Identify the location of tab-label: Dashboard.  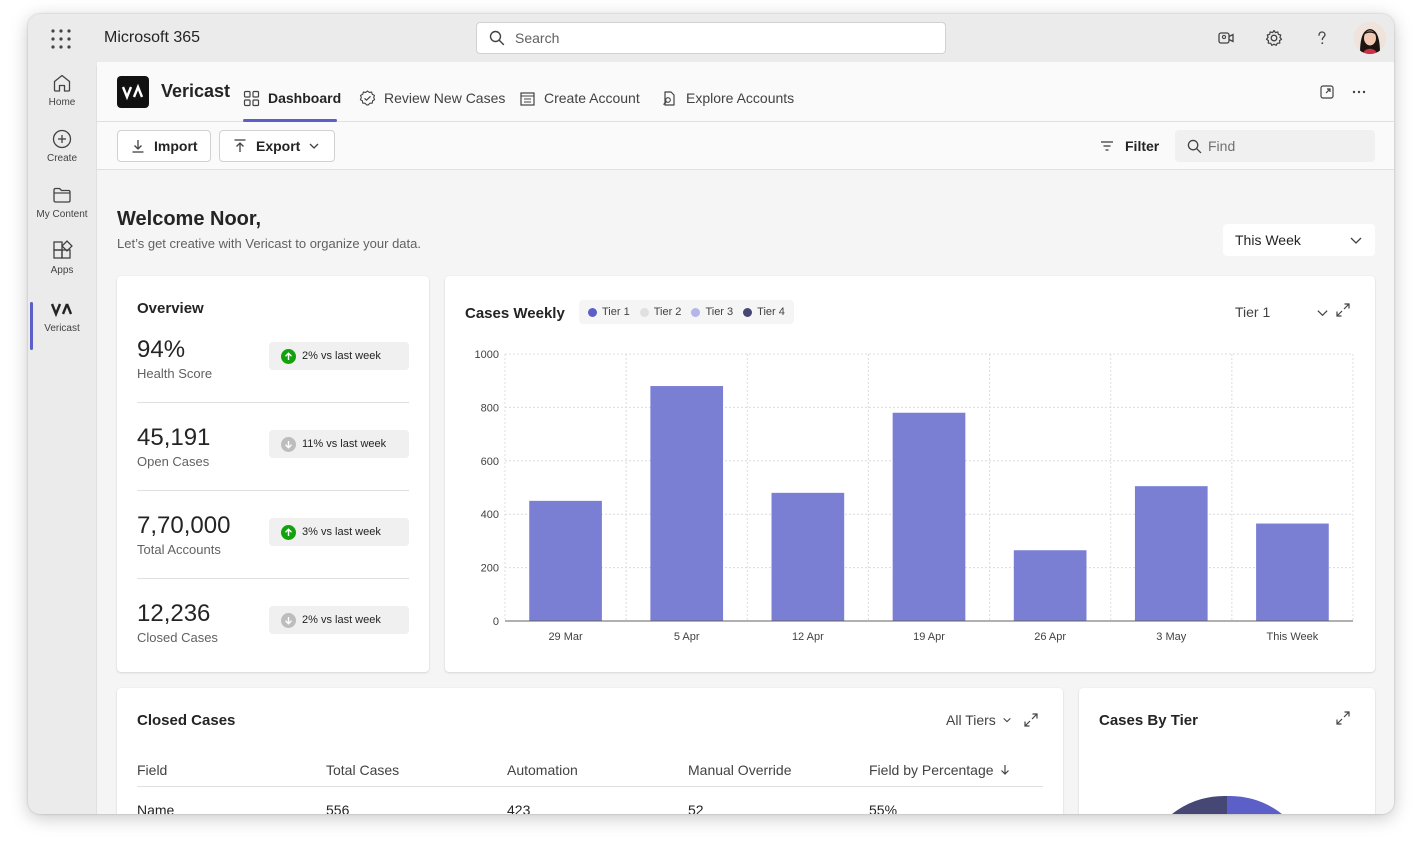
(305, 98).